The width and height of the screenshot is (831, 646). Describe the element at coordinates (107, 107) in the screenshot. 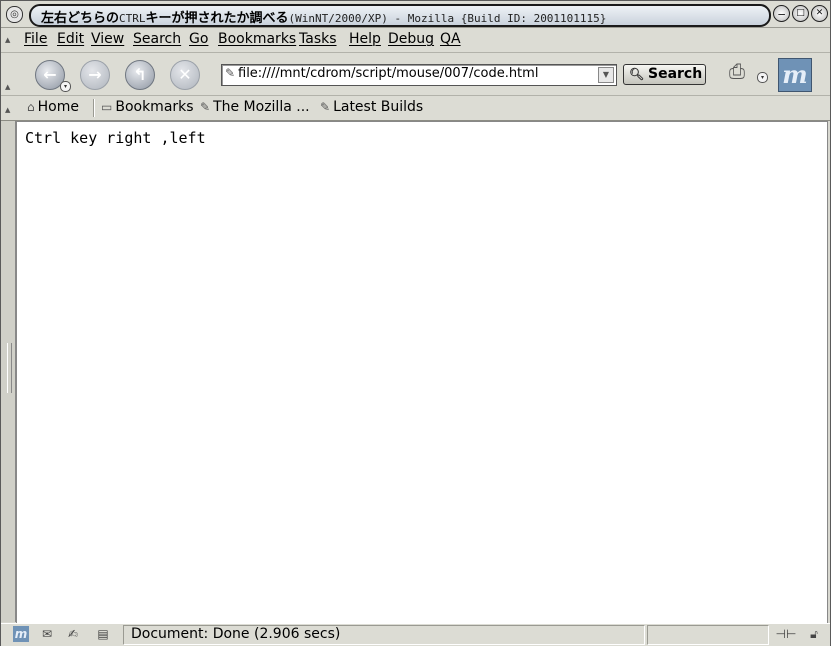

I see `folder-icon: ▭` at that location.